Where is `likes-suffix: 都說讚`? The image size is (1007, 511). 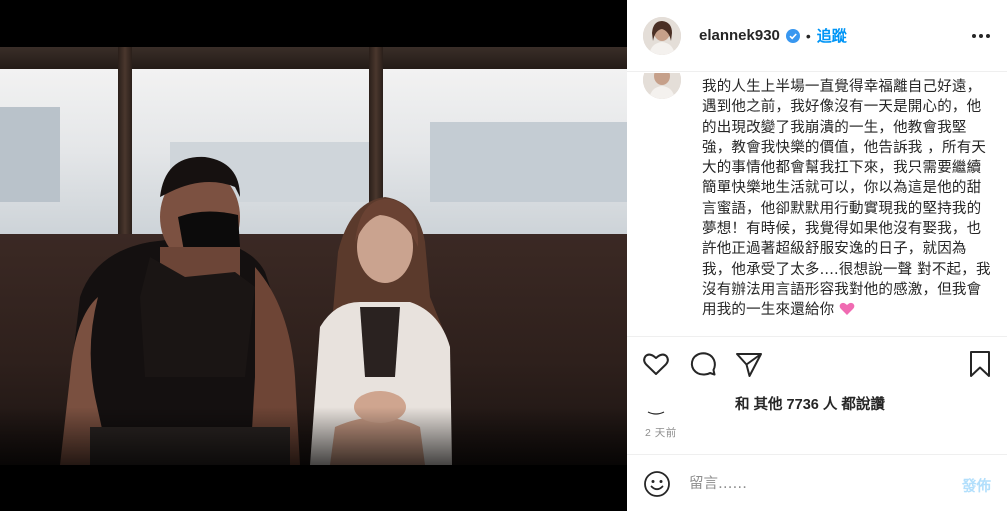 likes-suffix: 都說讚 is located at coordinates (863, 405).